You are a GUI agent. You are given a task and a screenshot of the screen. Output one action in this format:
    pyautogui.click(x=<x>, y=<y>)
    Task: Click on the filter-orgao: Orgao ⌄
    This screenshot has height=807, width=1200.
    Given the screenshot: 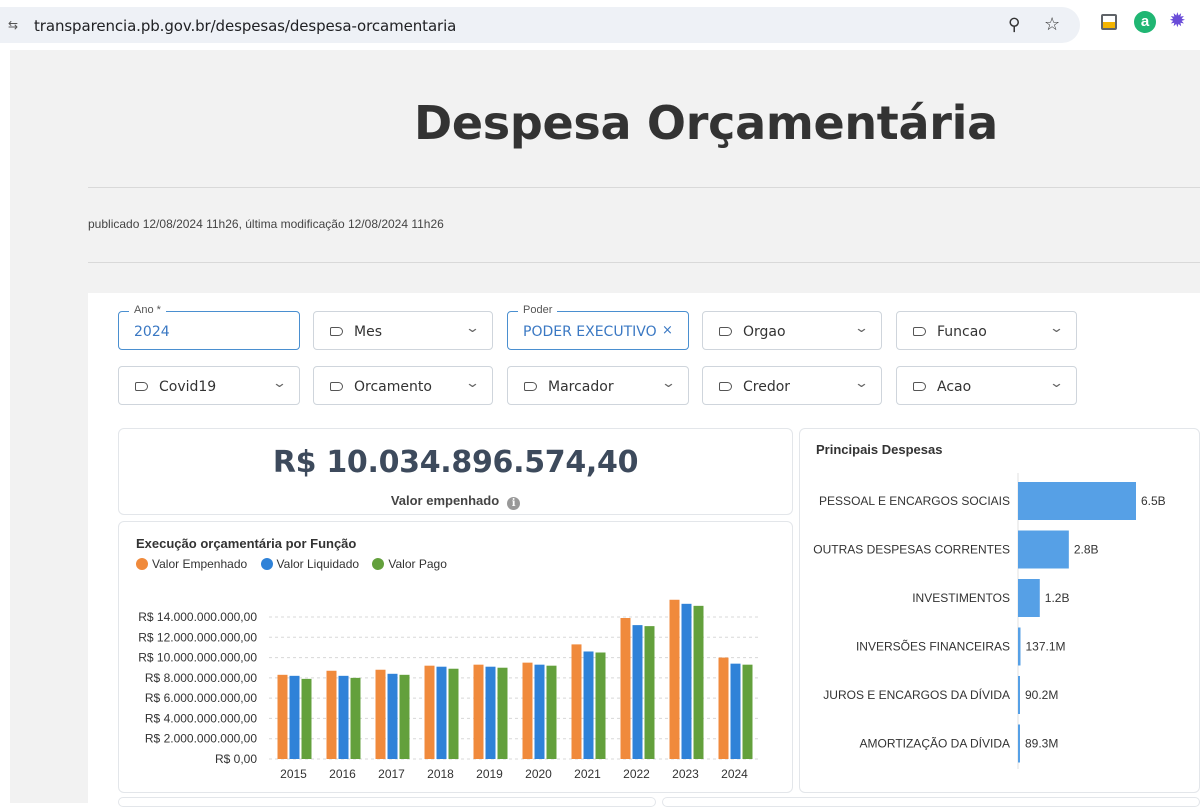 What is the action you would take?
    pyautogui.click(x=792, y=330)
    